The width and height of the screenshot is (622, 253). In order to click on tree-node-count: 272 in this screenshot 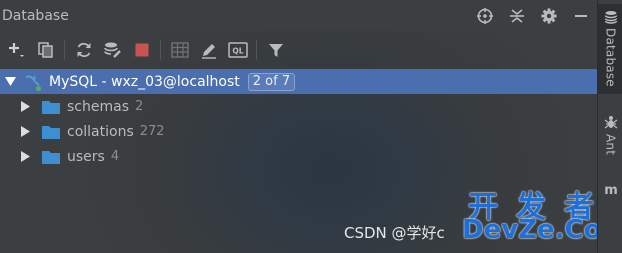, I will do `click(152, 131)`.